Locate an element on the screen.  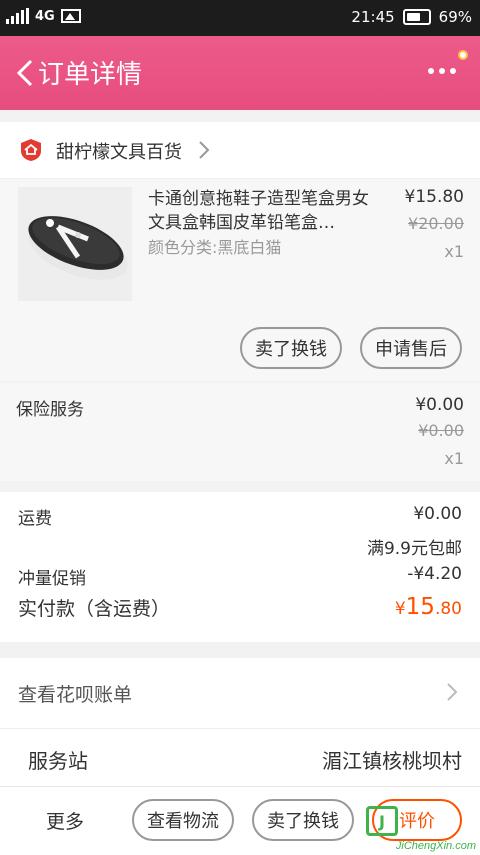
shop-logo-icon is located at coordinates (31, 150).